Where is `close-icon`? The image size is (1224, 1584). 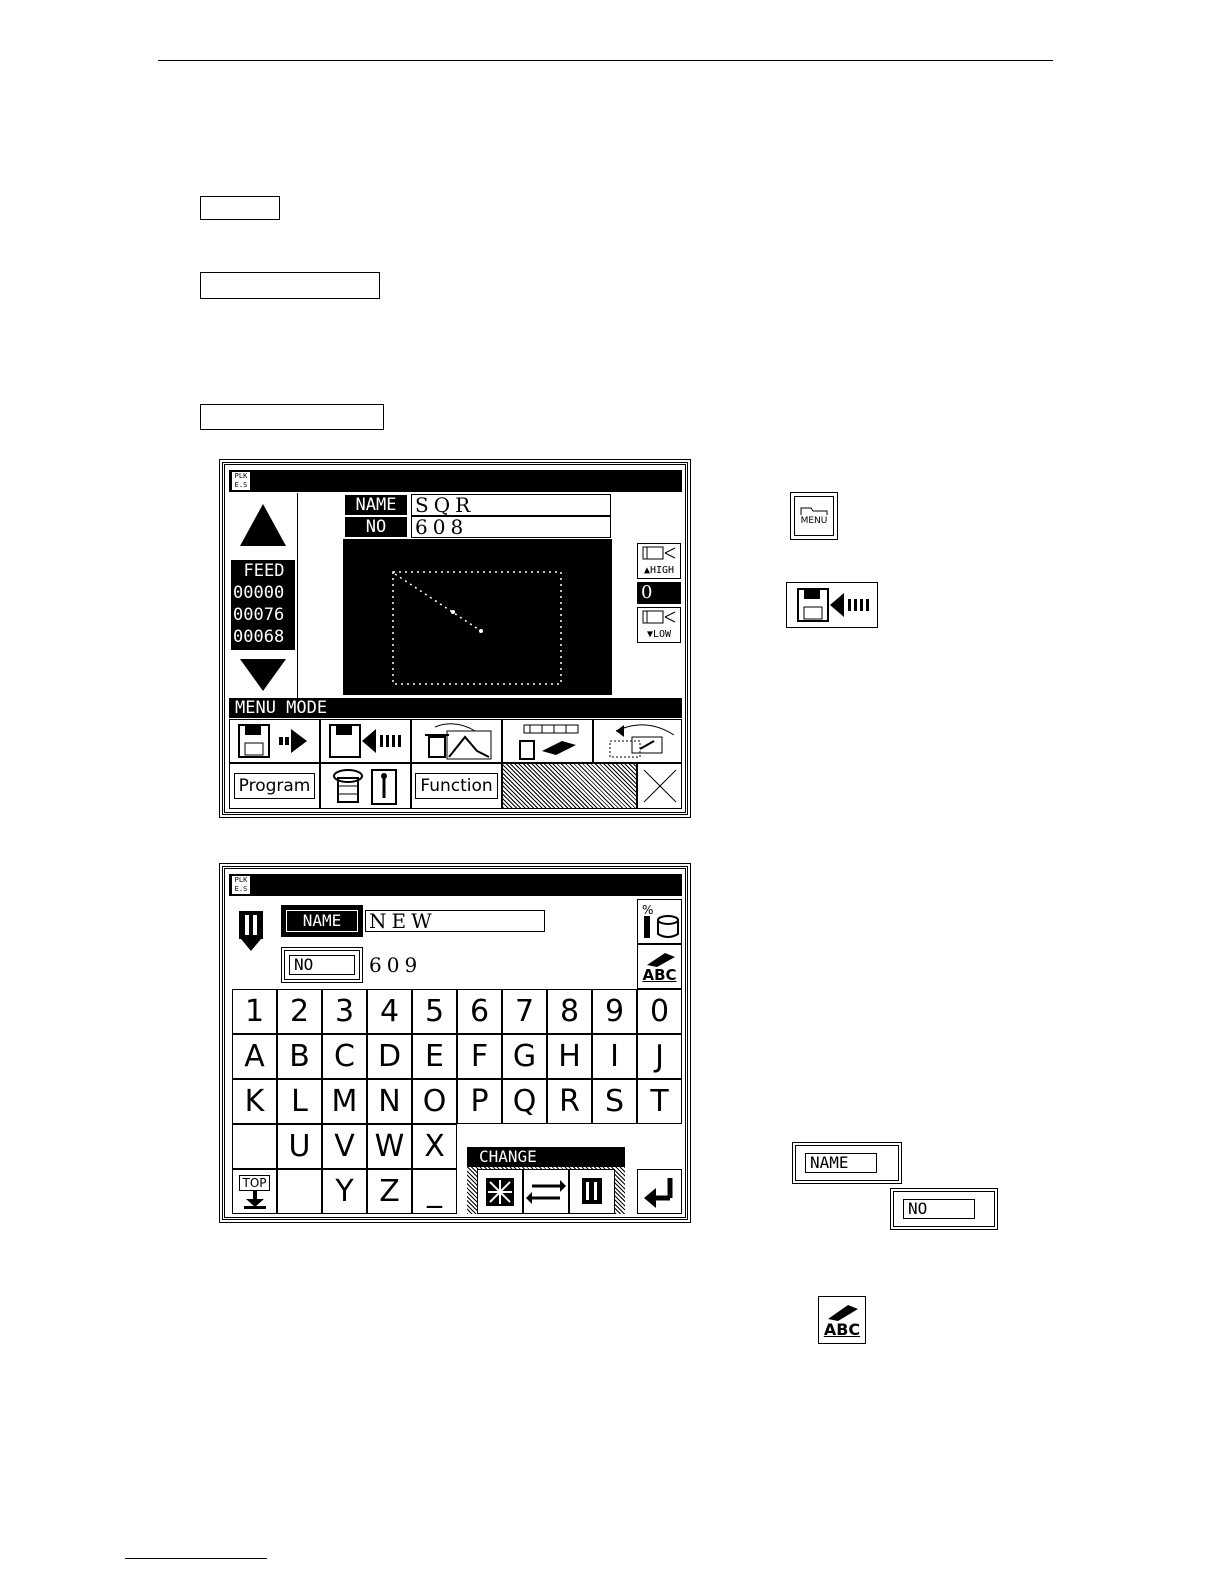 close-icon is located at coordinates (659, 786).